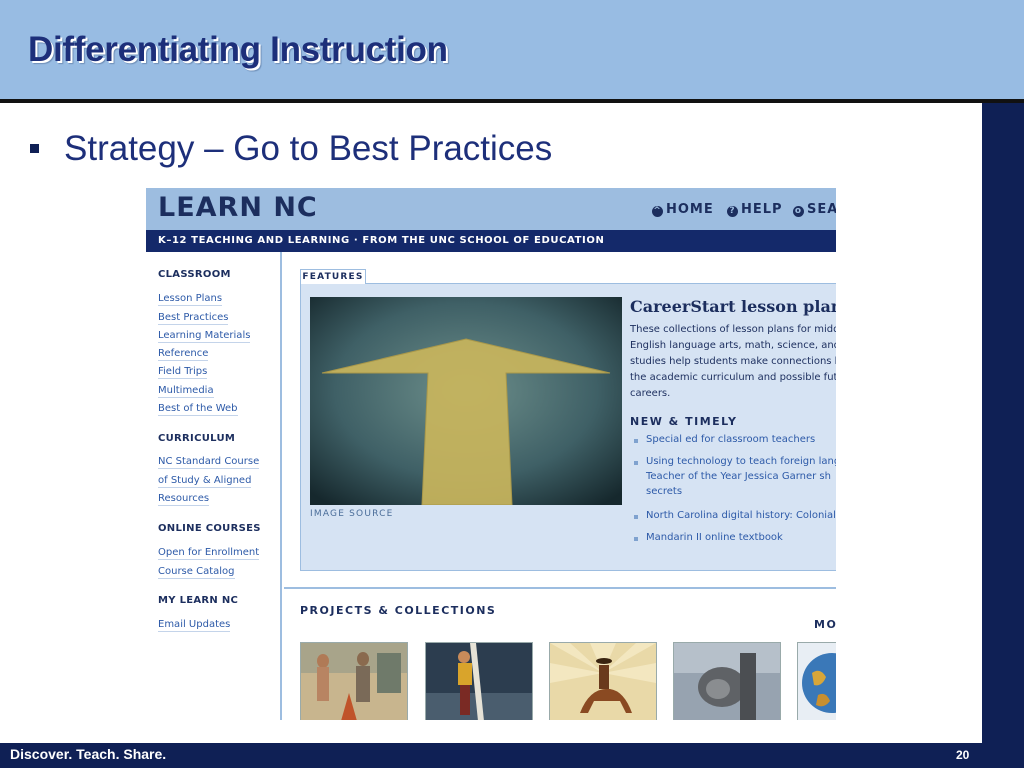 This screenshot has width=1024, height=768. What do you see at coordinates (183, 372) in the screenshot?
I see `sidebar-link-field-trips: Field Trips` at bounding box center [183, 372].